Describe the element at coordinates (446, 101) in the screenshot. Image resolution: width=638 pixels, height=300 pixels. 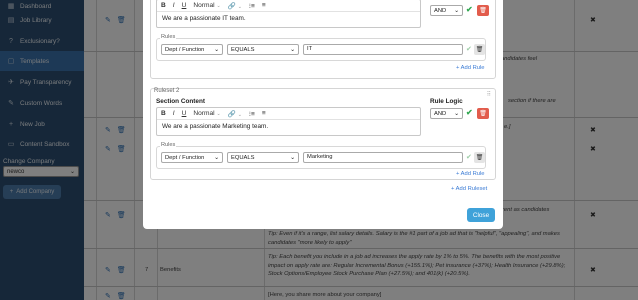
I see `rule-logic-label: Rule Logic` at that location.